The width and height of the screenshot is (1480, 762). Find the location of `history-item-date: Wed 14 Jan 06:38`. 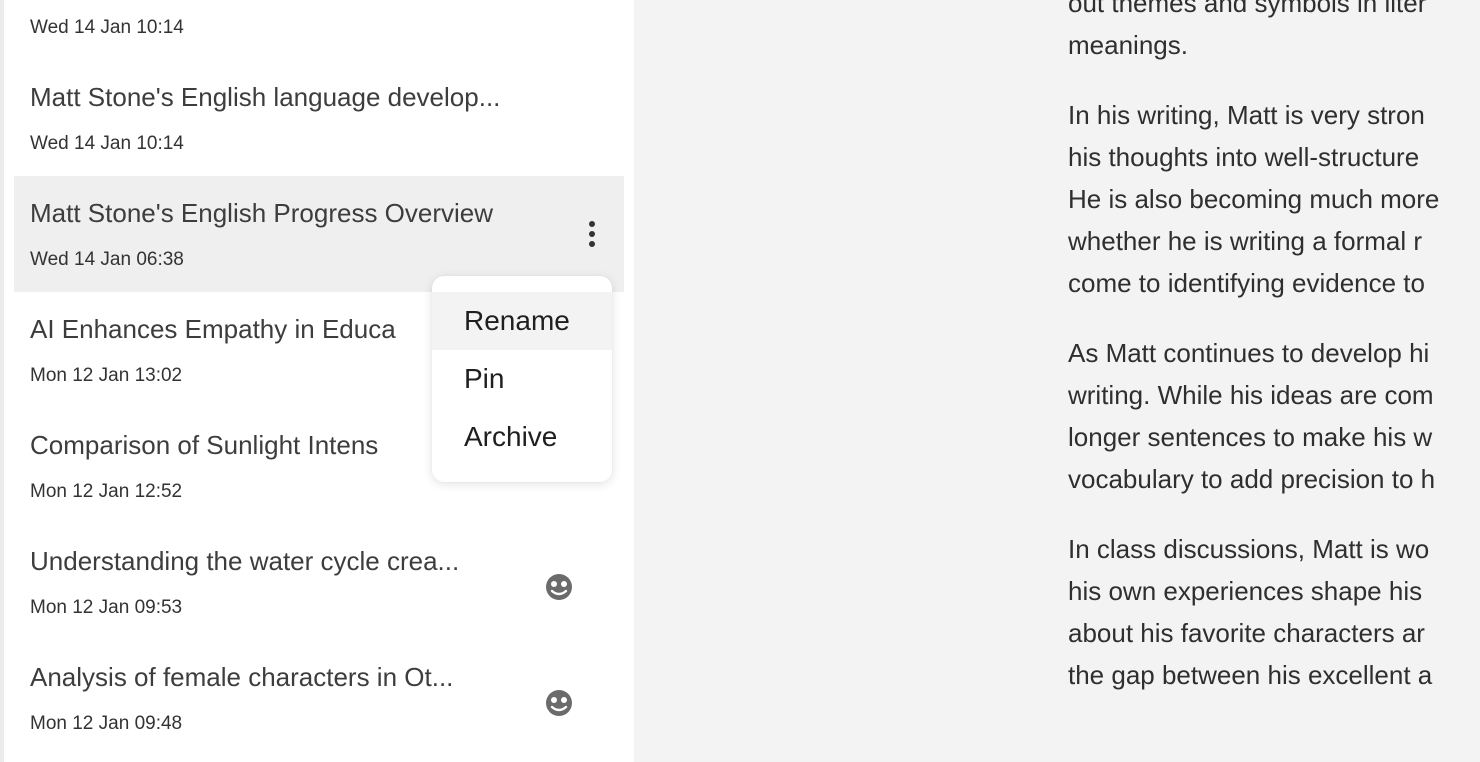

history-item-date: Wed 14 Jan 06:38 is located at coordinates (107, 259).